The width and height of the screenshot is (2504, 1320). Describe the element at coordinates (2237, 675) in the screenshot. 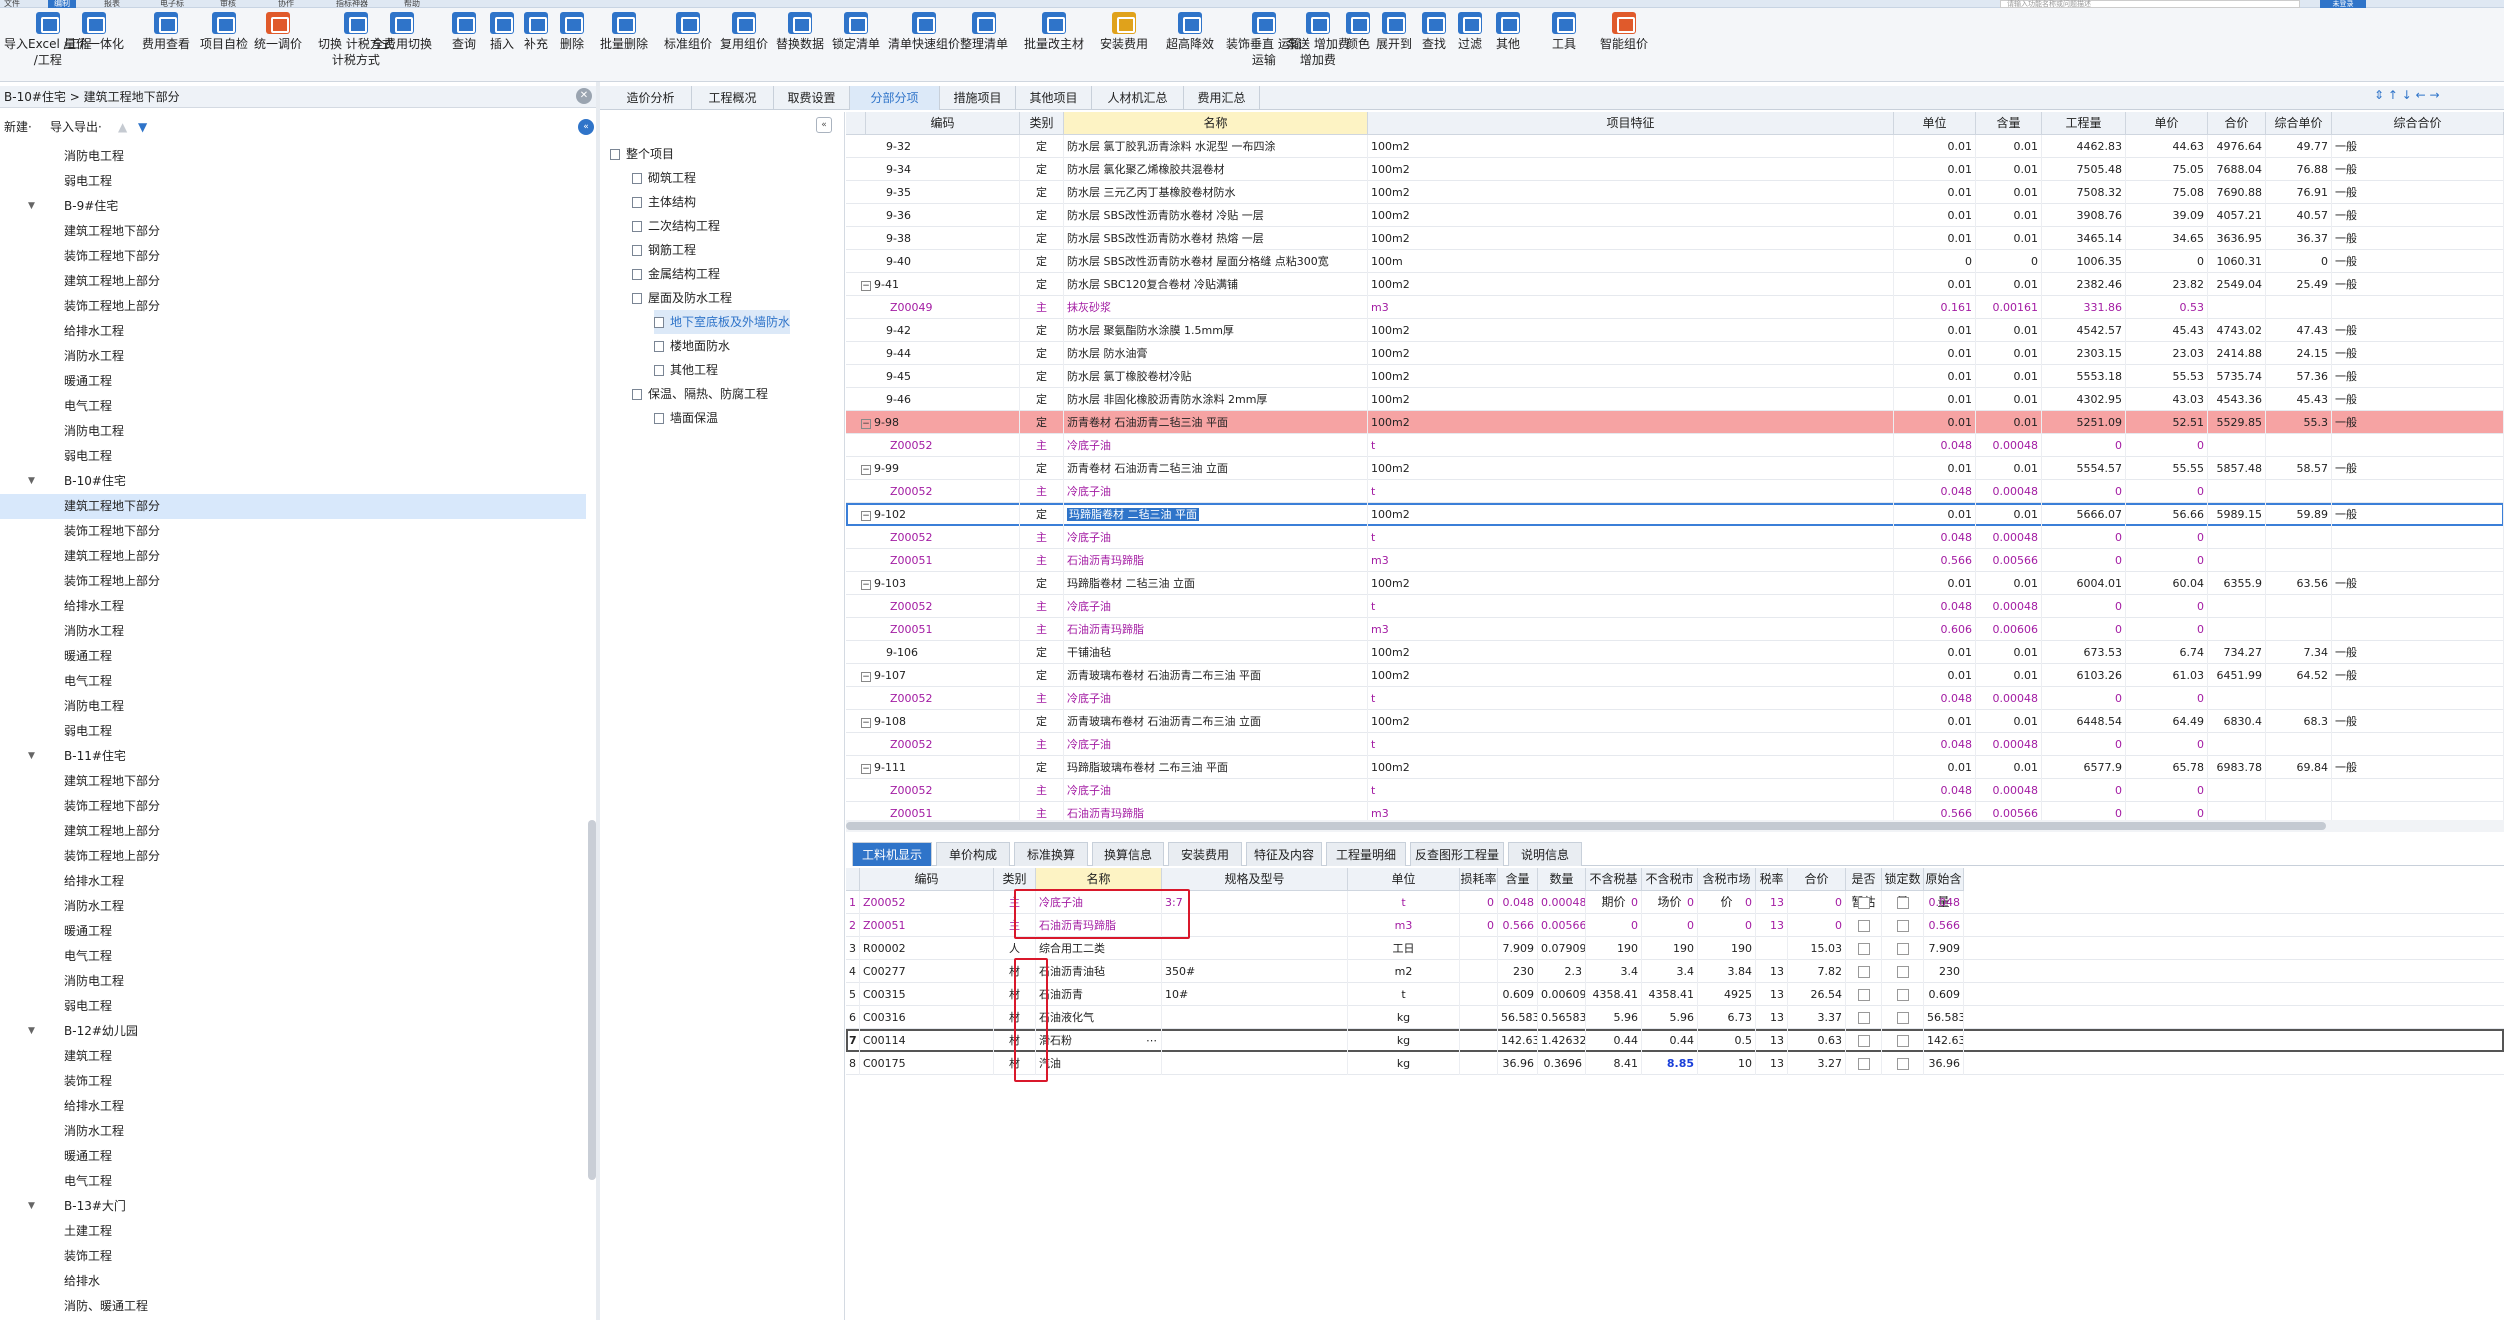

I see `grid-cell: 6451.99` at that location.